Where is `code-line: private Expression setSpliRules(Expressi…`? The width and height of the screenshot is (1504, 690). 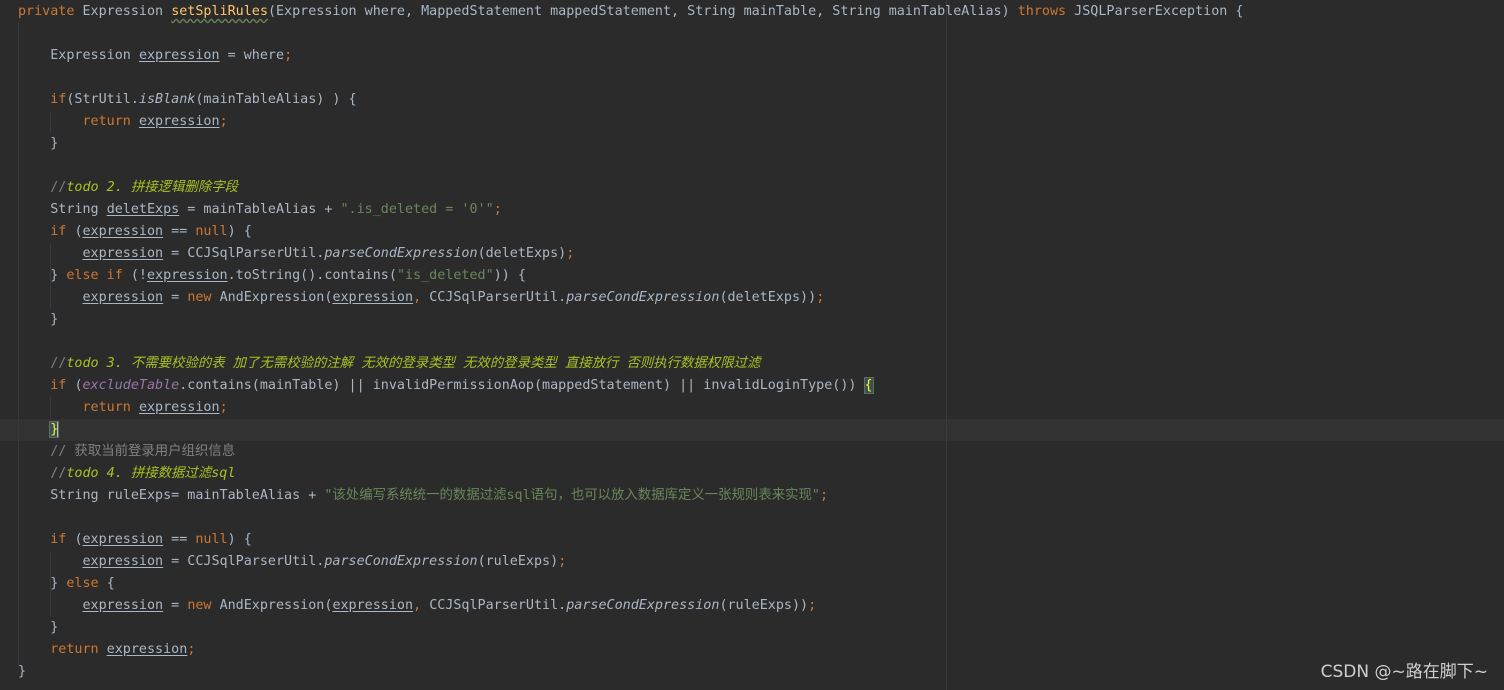
code-line: private Expression setSpliRules(Expressi… is located at coordinates (752, 12).